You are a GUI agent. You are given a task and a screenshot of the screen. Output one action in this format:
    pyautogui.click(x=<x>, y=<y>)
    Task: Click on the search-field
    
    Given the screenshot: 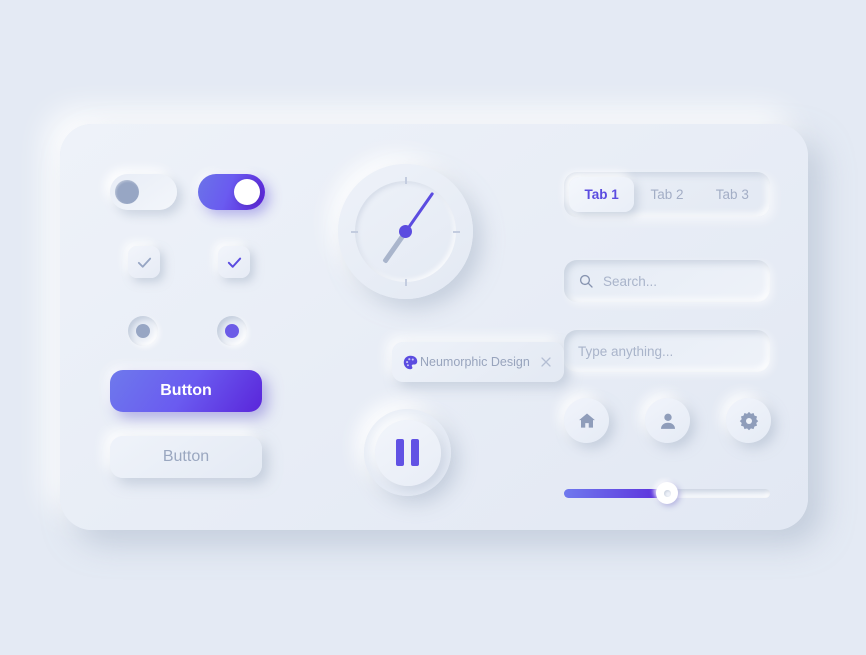 What is the action you would take?
    pyautogui.click(x=672, y=281)
    